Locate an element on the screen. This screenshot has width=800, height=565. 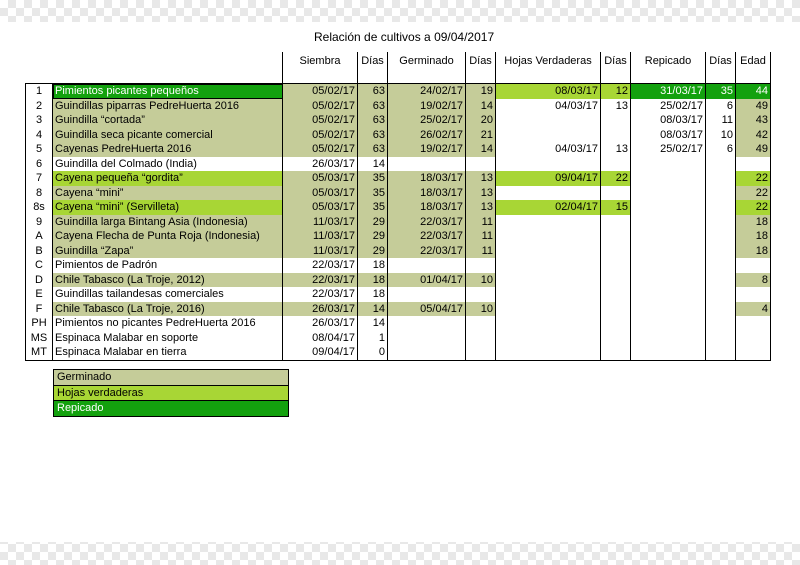
cell-dias-siembra: 1 is located at coordinates (372, 337).